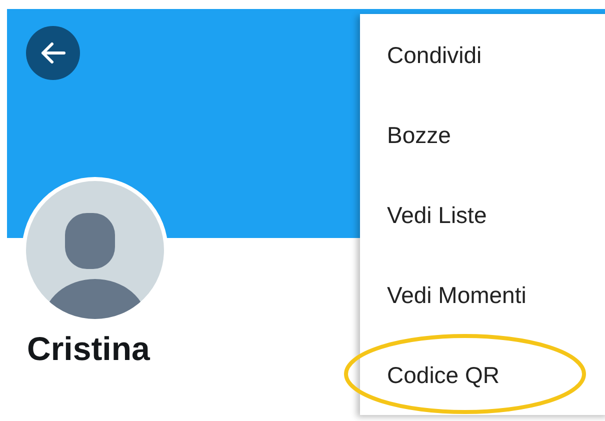 This screenshot has width=605, height=421. Describe the element at coordinates (419, 135) in the screenshot. I see `menu-item: Bozze` at that location.